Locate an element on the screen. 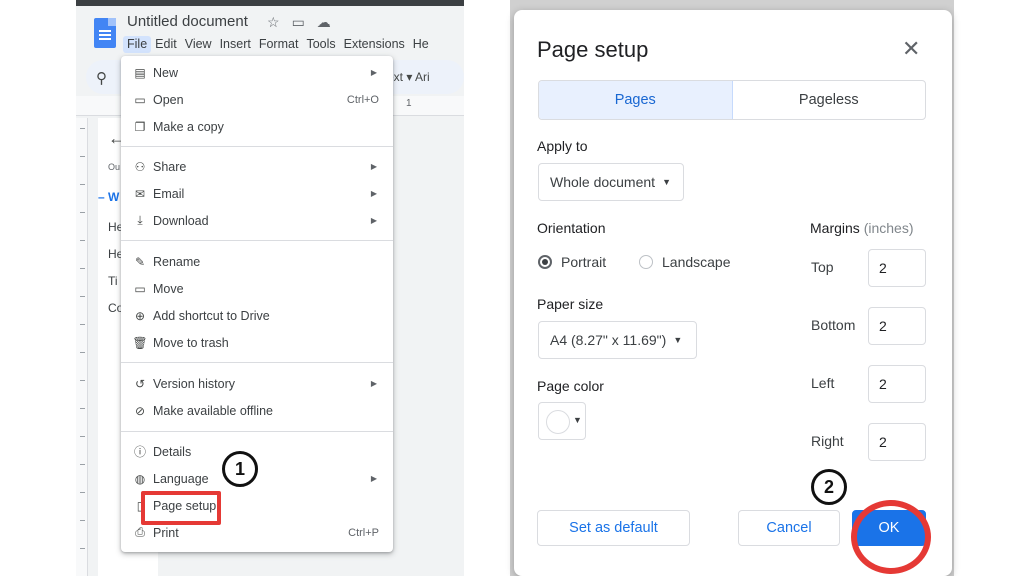  toolbar-style-text: ext ▾ Ari is located at coordinates (408, 77).